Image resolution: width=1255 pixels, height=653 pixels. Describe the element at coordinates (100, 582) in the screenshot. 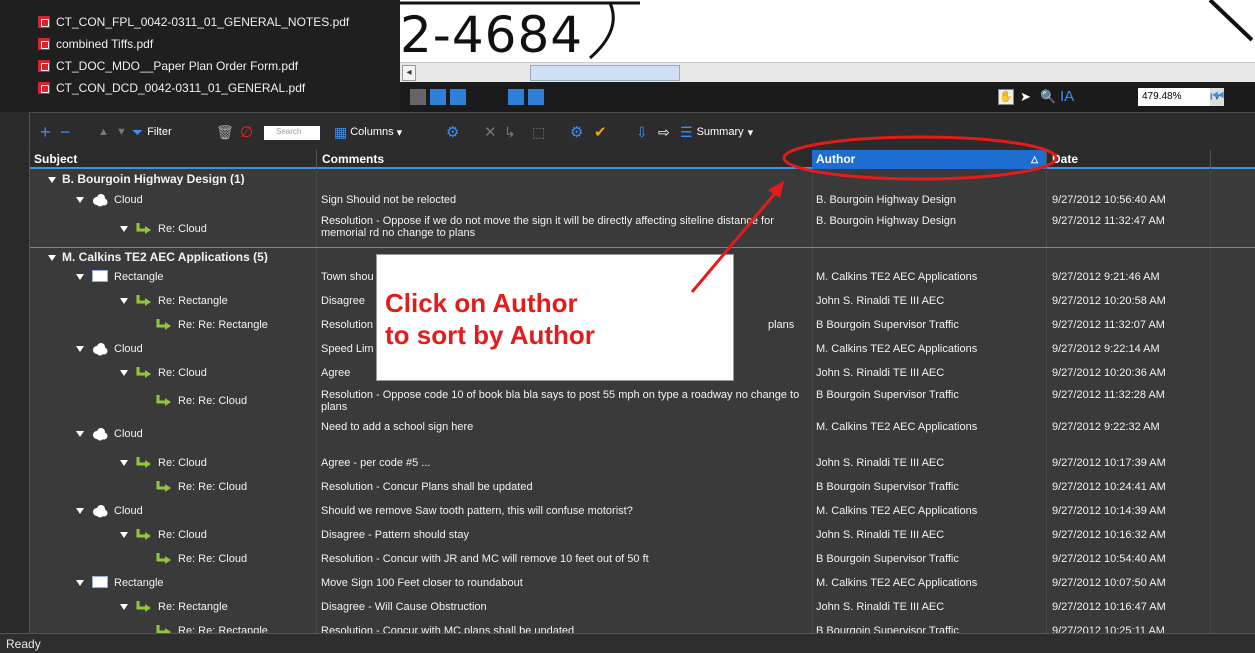

I see `rectangle-markup-icon` at that location.